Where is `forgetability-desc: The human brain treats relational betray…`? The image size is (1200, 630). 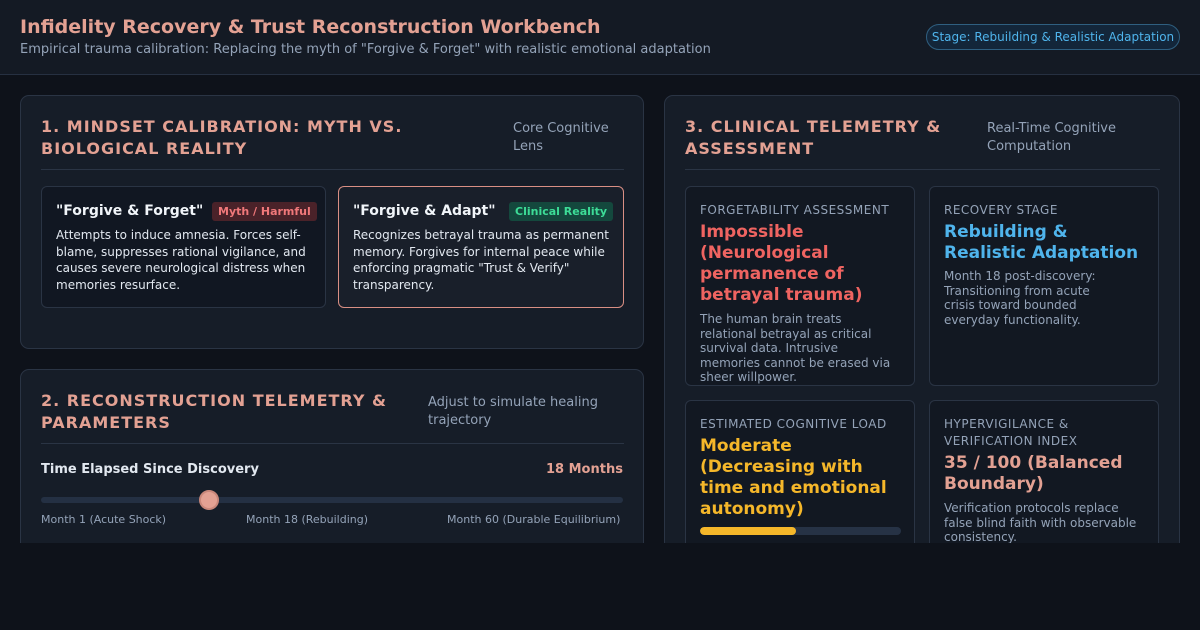
forgetability-desc: The human brain treats relational betray… is located at coordinates (795, 348).